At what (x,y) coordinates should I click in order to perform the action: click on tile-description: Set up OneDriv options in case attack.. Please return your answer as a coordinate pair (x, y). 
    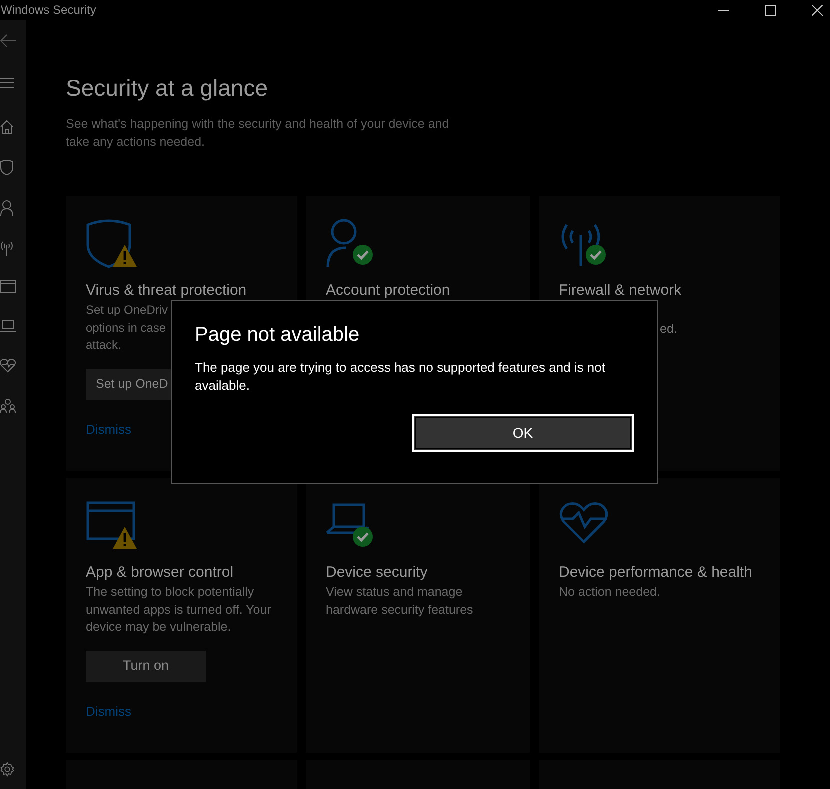
    Looking at the image, I should click on (127, 328).